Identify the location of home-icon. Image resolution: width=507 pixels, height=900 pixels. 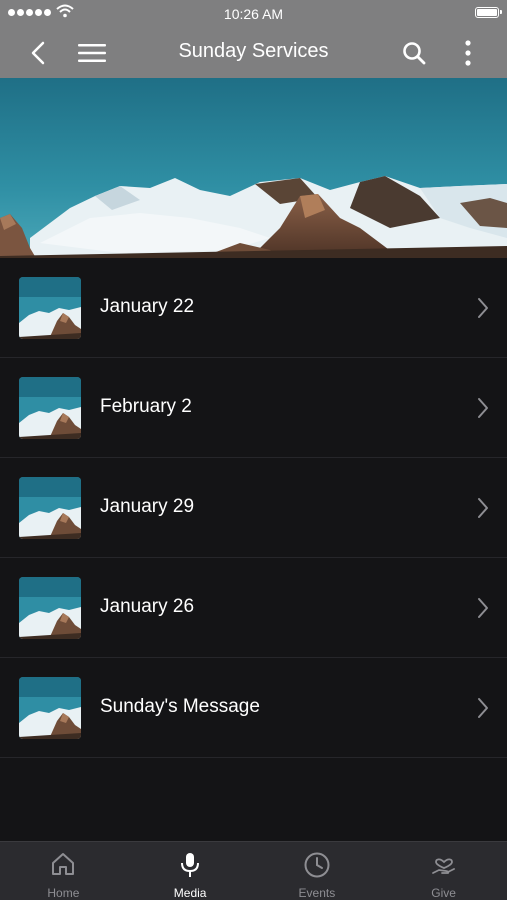
(63, 864).